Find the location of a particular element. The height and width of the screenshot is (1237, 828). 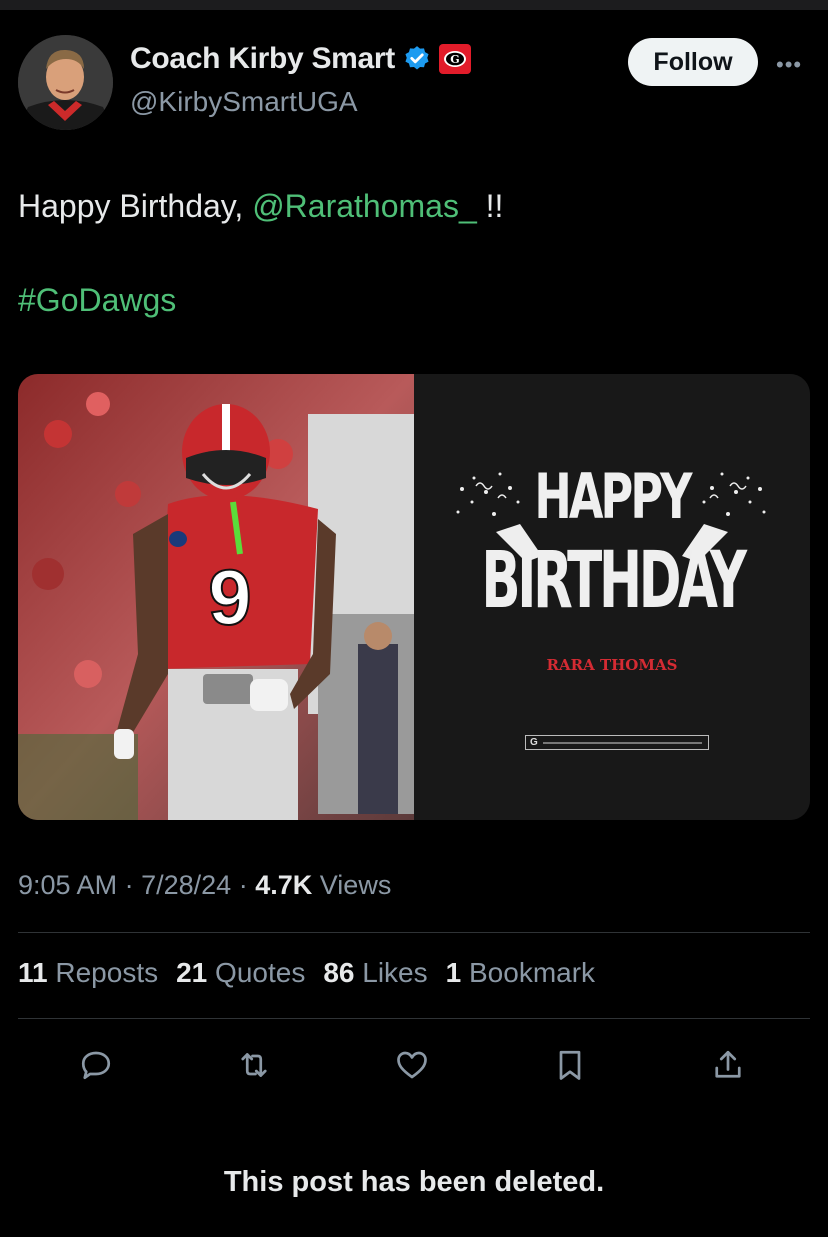

status-bar-strip is located at coordinates (414, 5).